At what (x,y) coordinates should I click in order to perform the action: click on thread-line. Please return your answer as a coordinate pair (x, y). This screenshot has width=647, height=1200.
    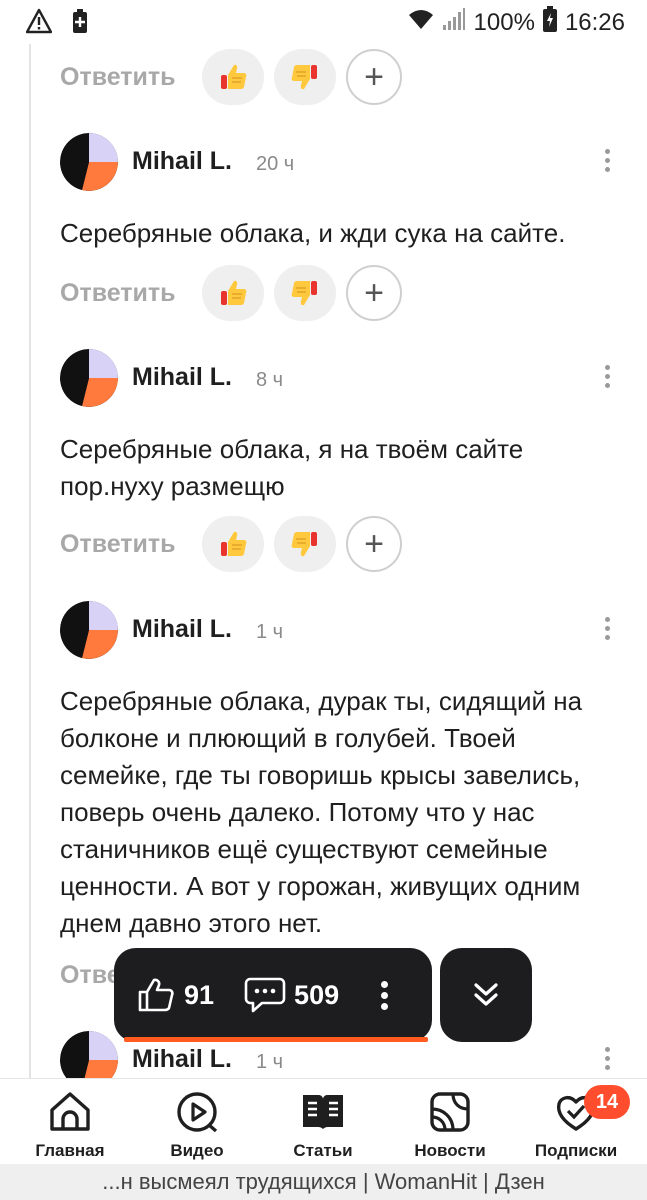
    Looking at the image, I should click on (30, 561).